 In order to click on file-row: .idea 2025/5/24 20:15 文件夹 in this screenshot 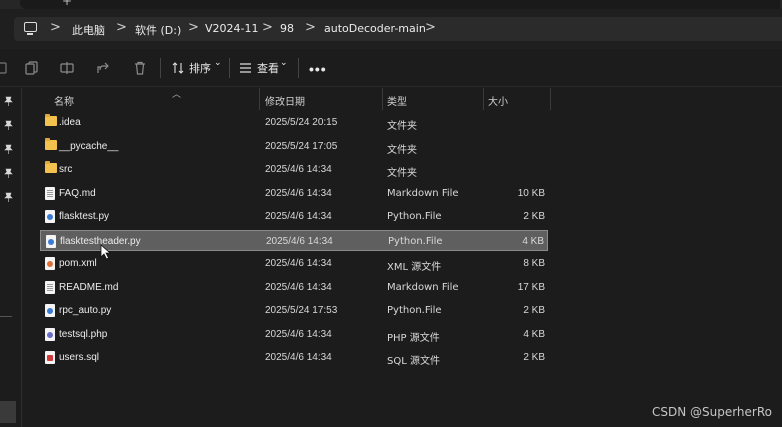, I will do `click(294, 122)`.